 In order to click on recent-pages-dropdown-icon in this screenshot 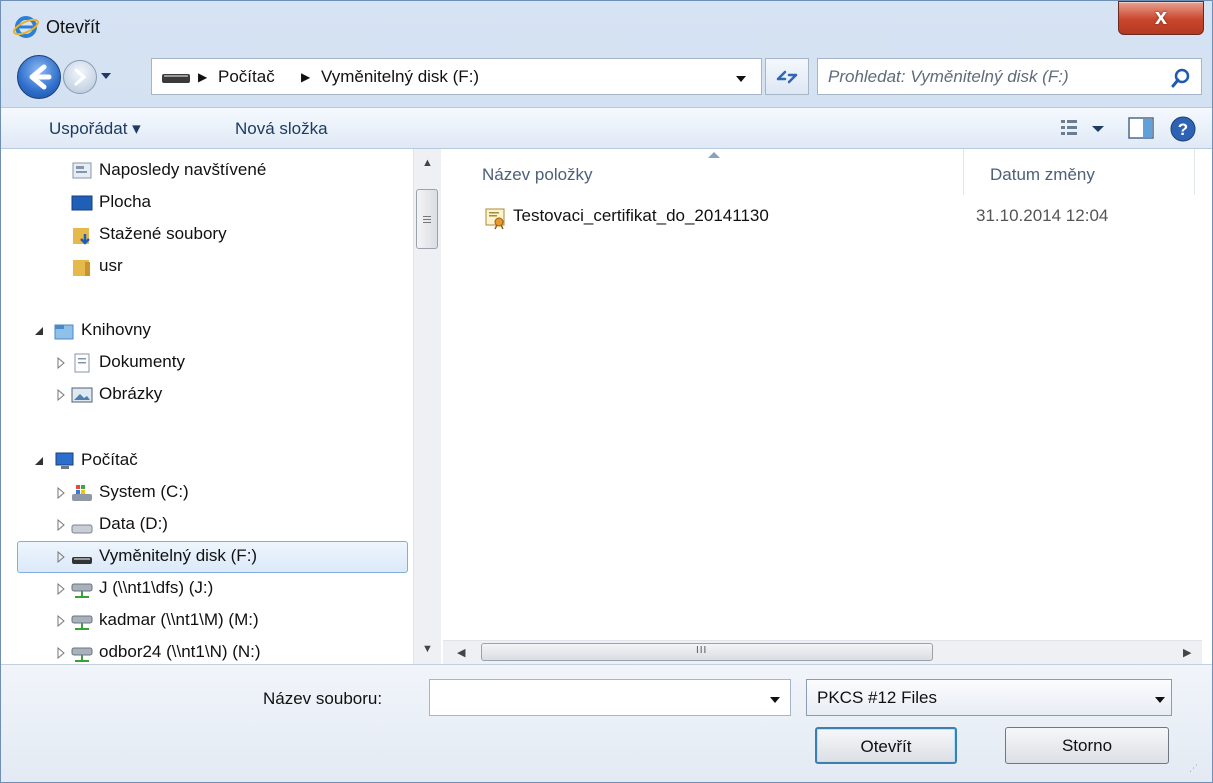, I will do `click(106, 76)`.